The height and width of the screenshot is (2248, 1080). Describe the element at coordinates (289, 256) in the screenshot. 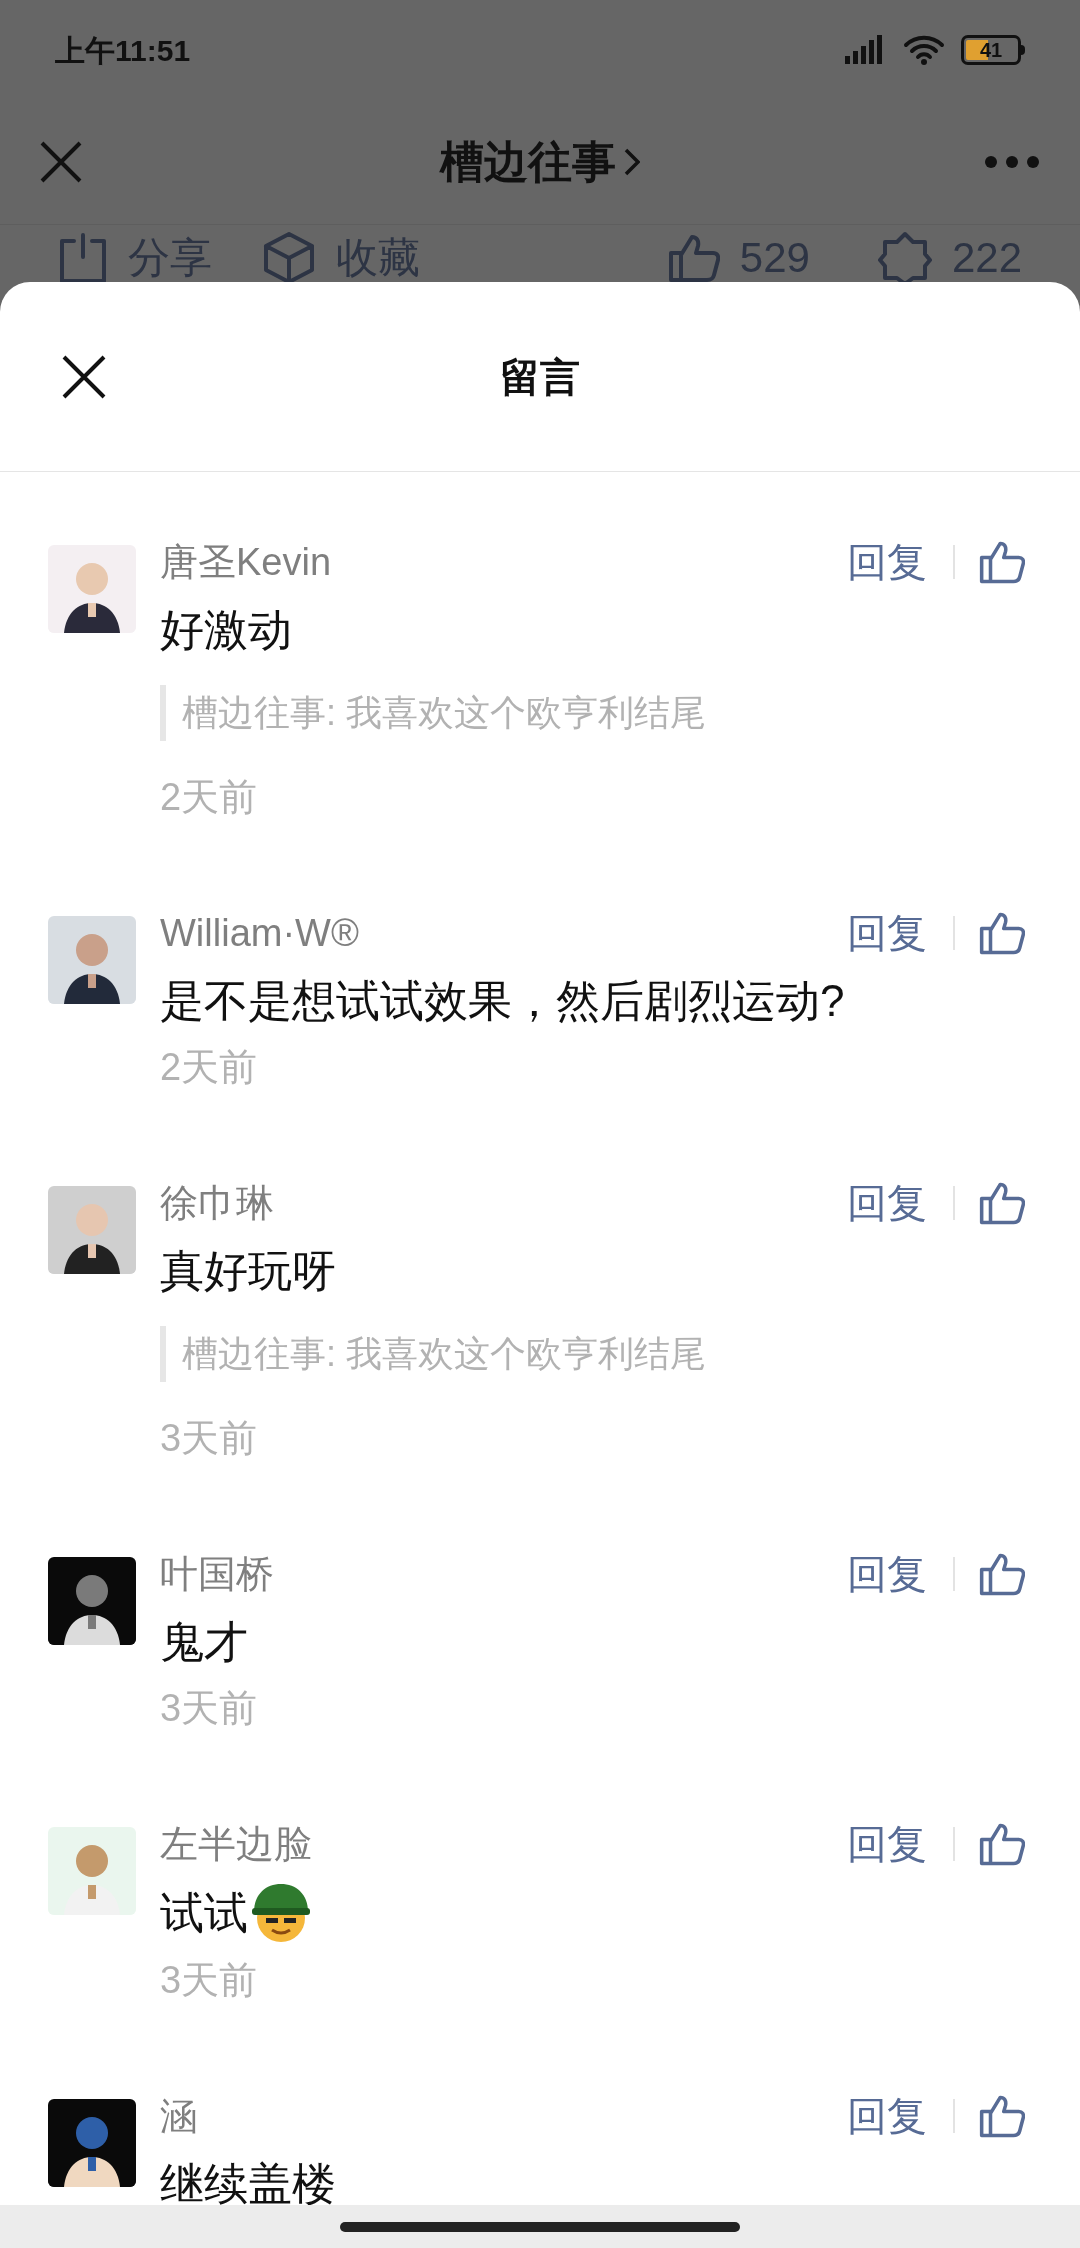

I see `cube-icon` at that location.